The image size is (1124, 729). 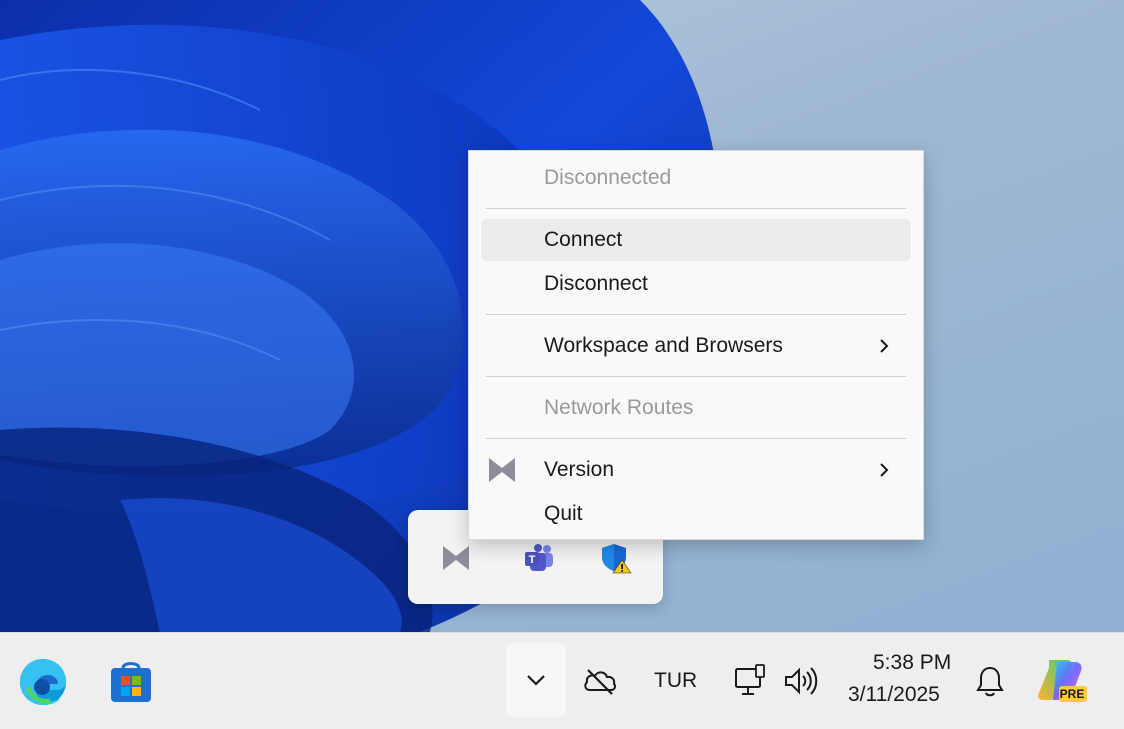 I want to click on menu-status-label: Disconnected, so click(x=608, y=177).